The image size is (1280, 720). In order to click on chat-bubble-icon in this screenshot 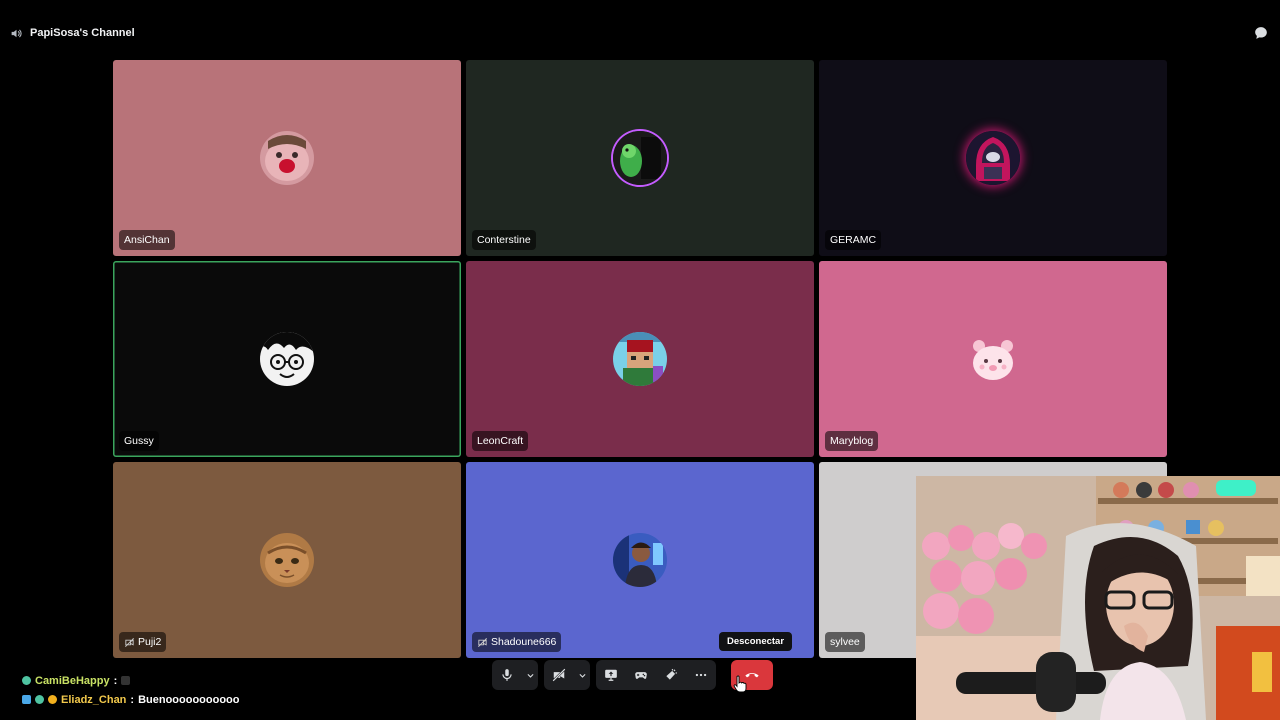, I will do `click(1261, 33)`.